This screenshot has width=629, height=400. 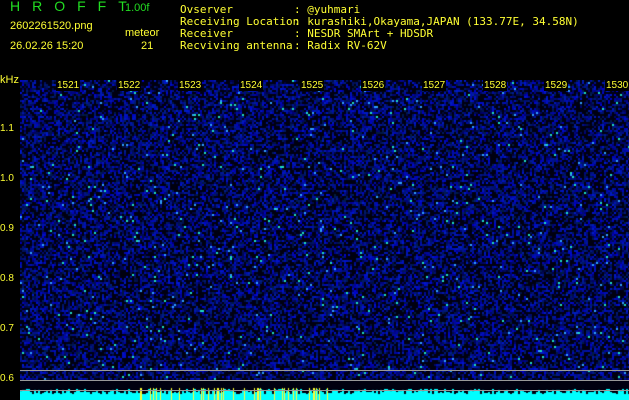 What do you see at coordinates (373, 85) in the screenshot?
I see `freq-tick-label: 1526` at bounding box center [373, 85].